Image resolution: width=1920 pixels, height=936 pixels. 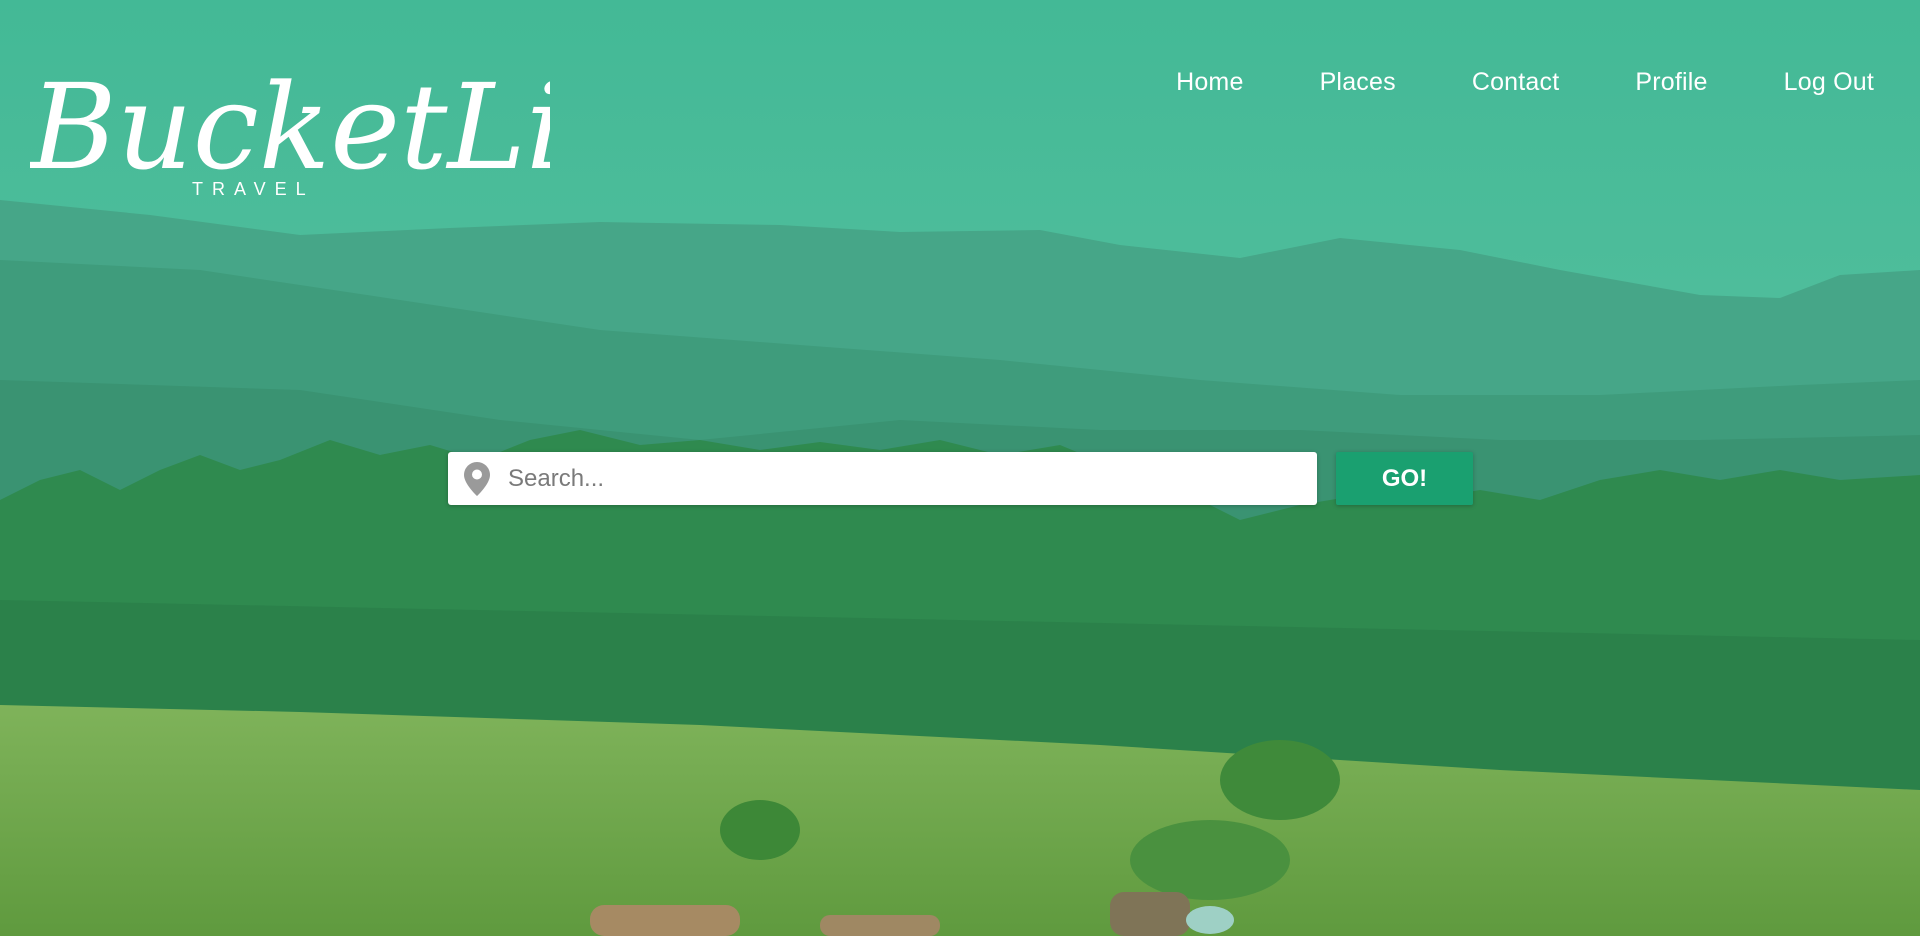 I want to click on bucketlist-logo-graphic: BucketList TRAVEL, so click(x=350, y=128).